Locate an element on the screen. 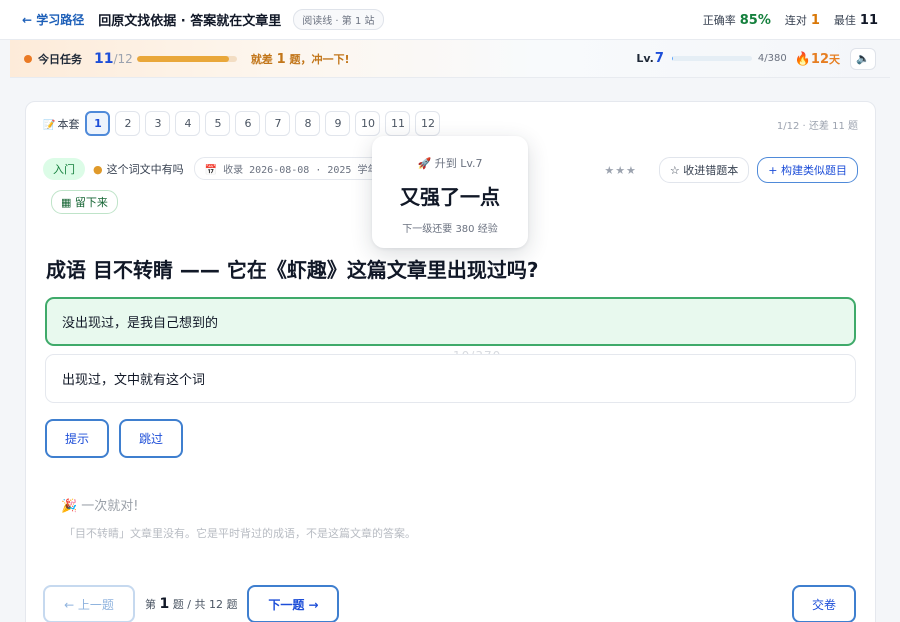 The image size is (900, 622). skip-button: 跳过 is located at coordinates (151, 438).